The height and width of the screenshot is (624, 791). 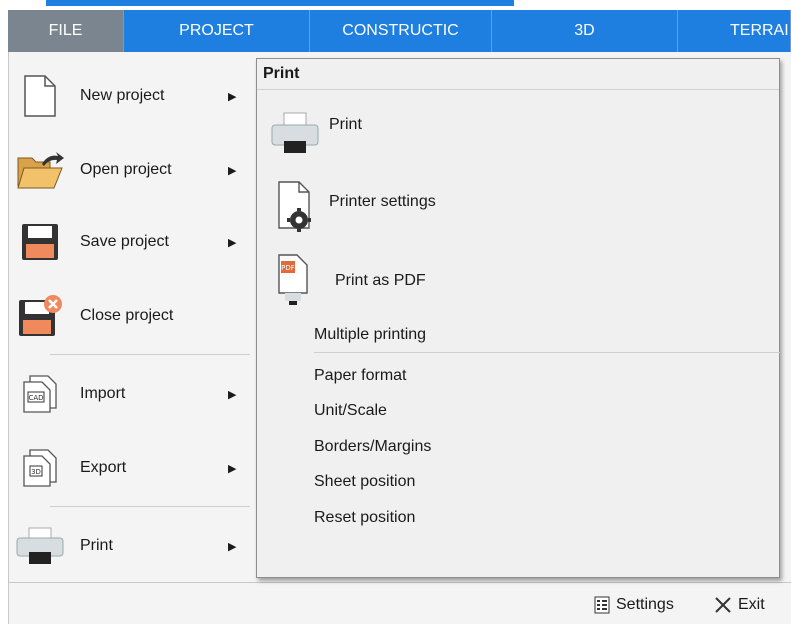 I want to click on exit-button: Exit, so click(x=739, y=605).